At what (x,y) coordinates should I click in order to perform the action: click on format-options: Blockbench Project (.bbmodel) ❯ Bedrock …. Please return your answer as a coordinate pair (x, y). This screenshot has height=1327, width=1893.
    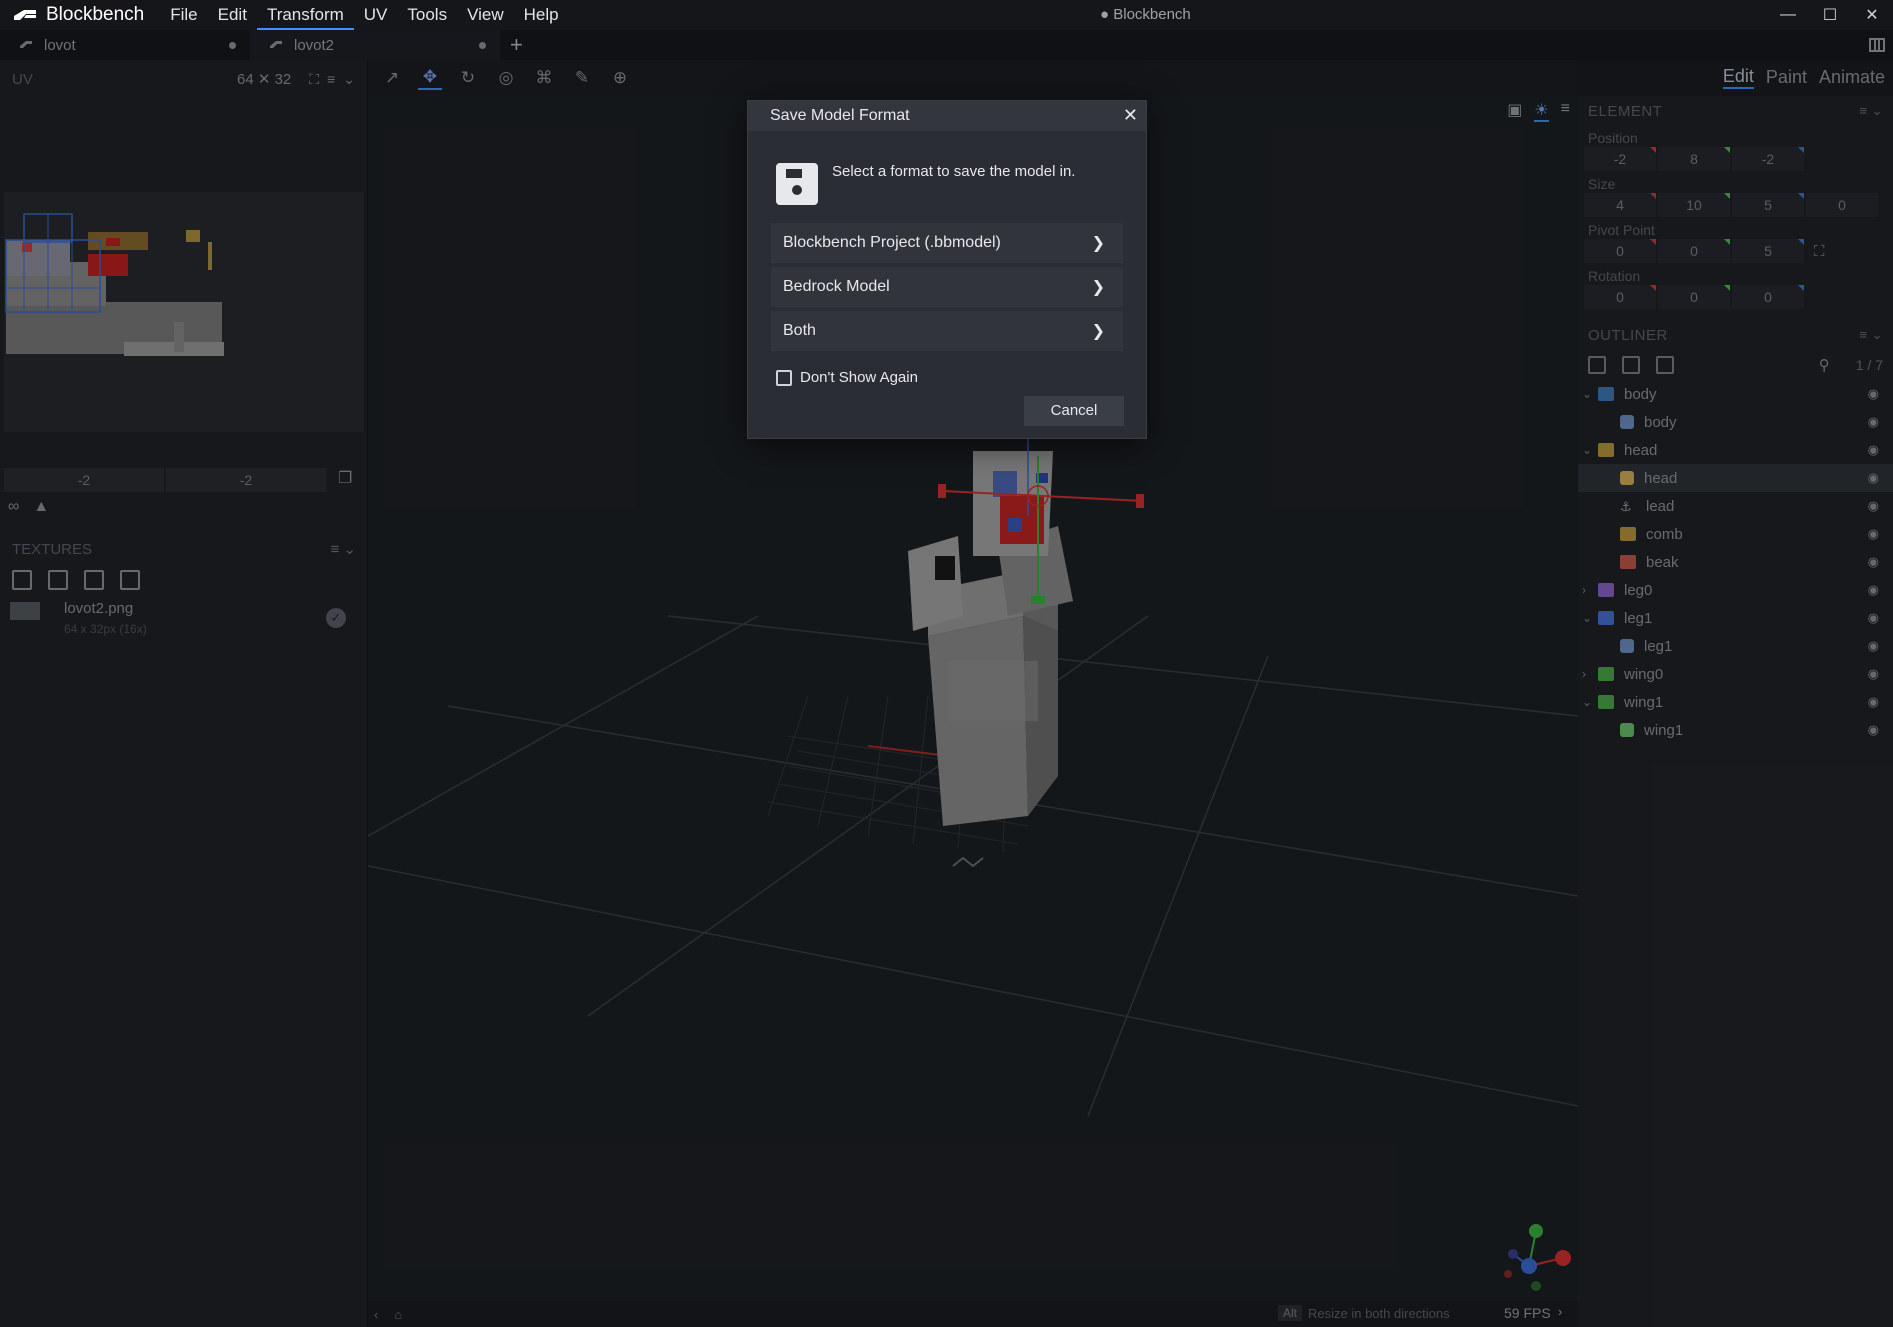
    Looking at the image, I should click on (947, 287).